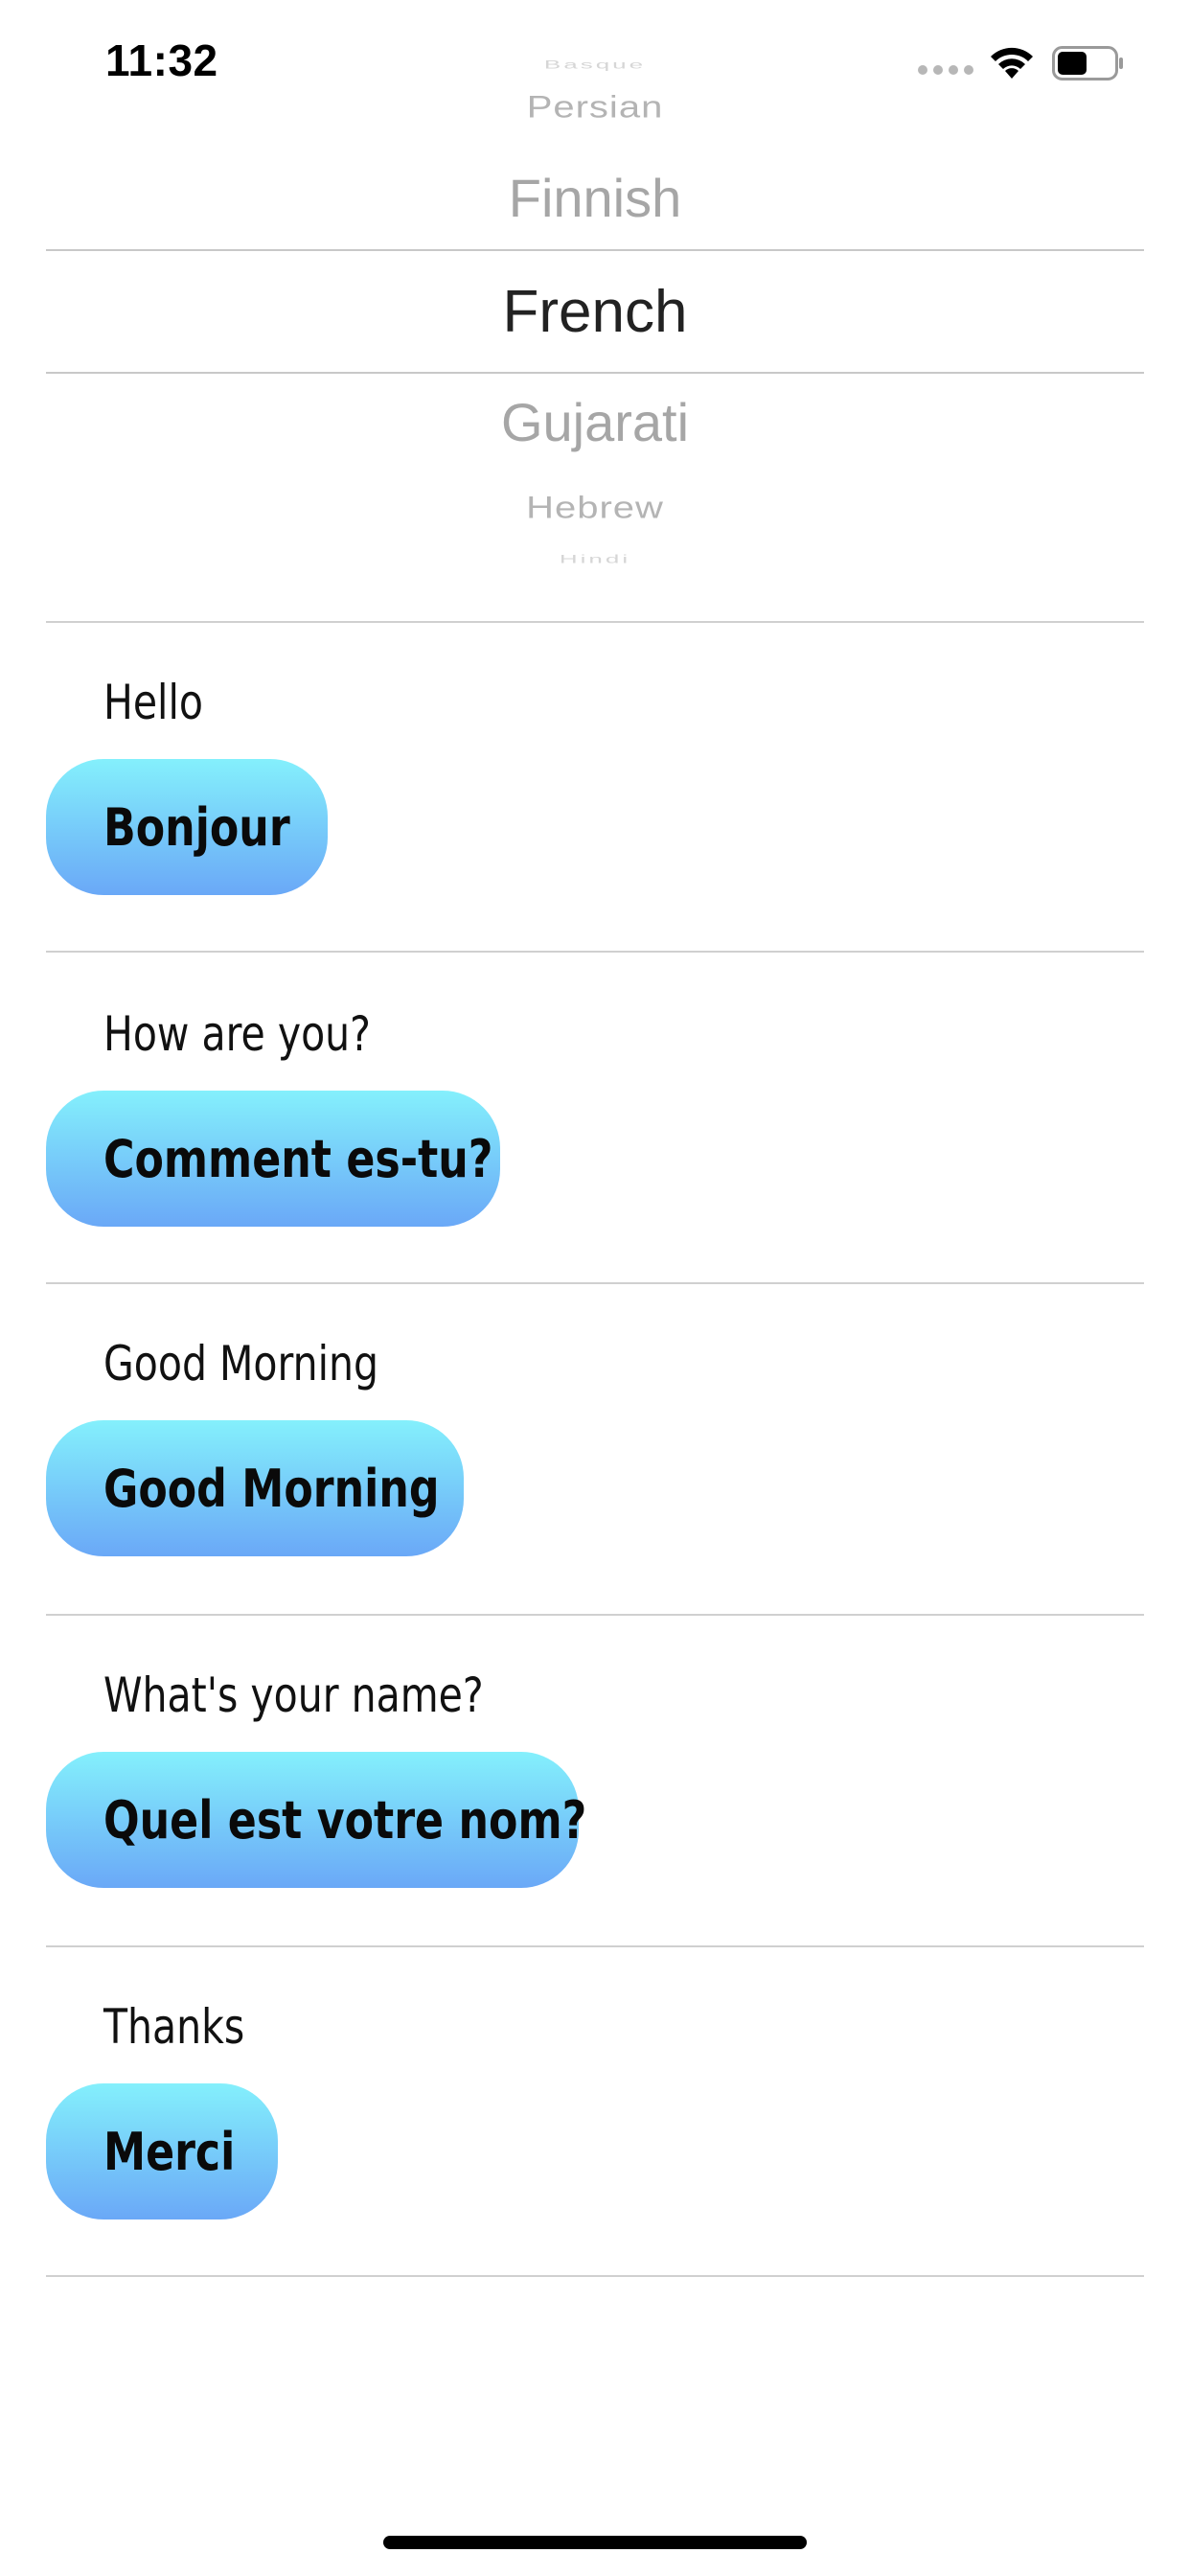  Describe the element at coordinates (170, 2151) in the screenshot. I see `translation-text: Merci` at that location.